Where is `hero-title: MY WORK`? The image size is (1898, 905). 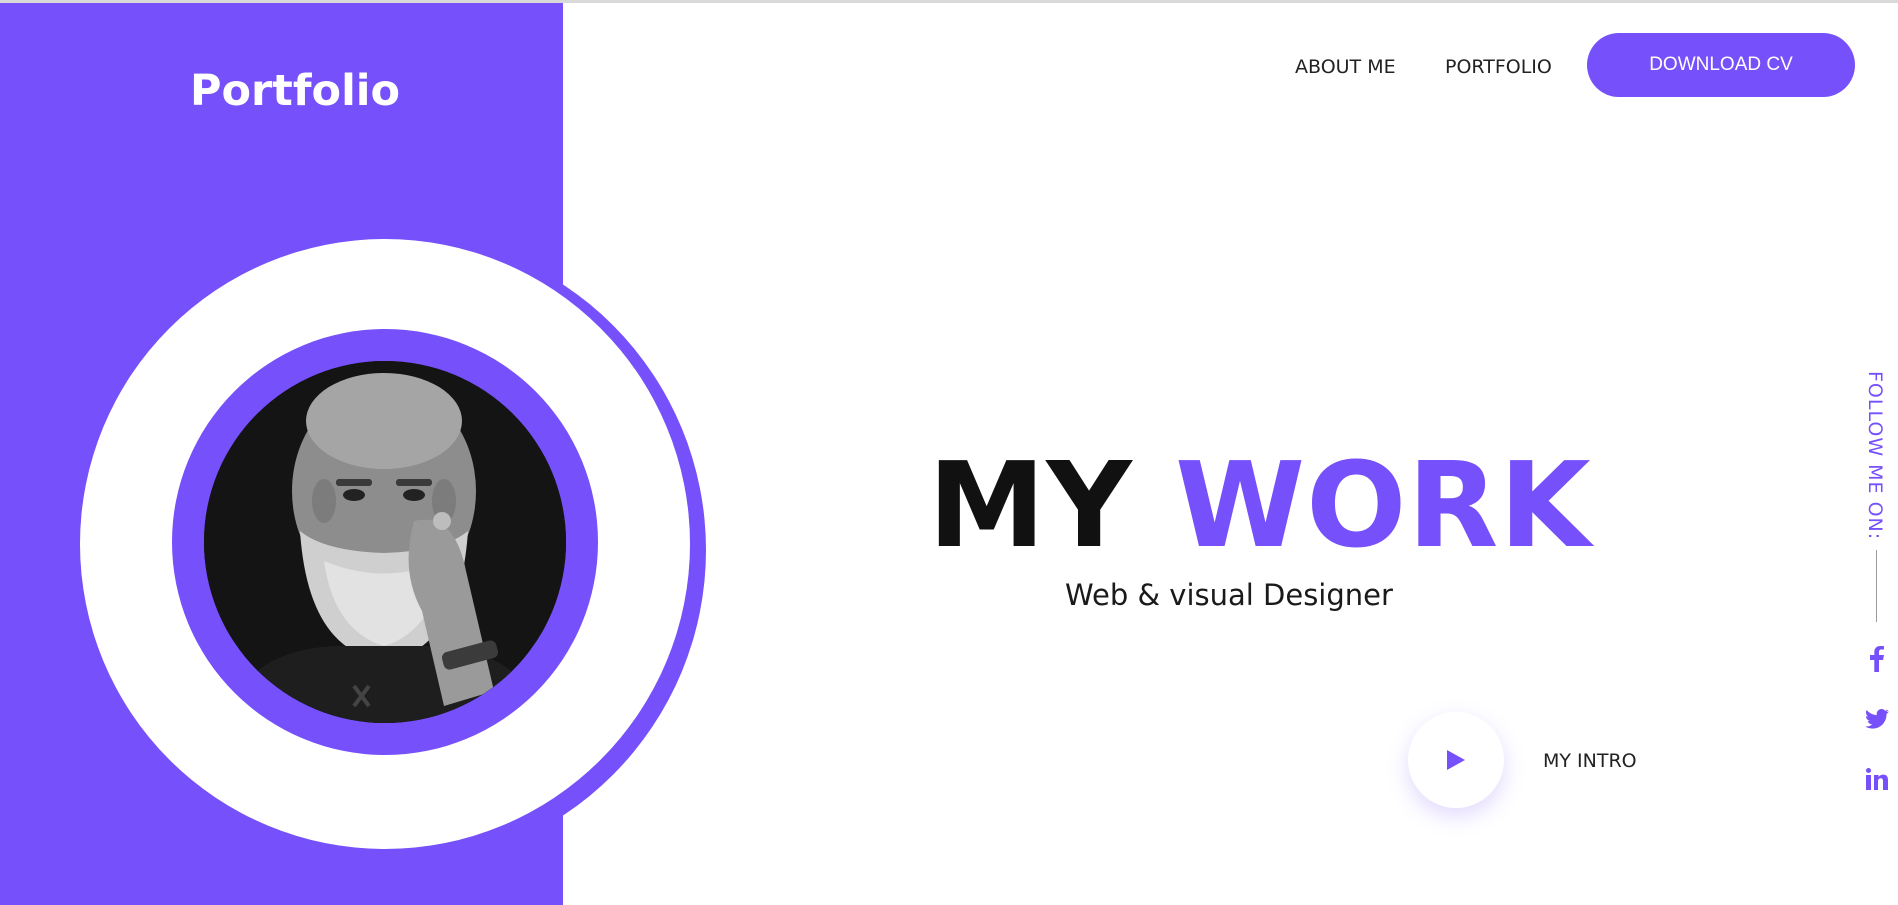
hero-title: MY WORK is located at coordinates (1260, 505).